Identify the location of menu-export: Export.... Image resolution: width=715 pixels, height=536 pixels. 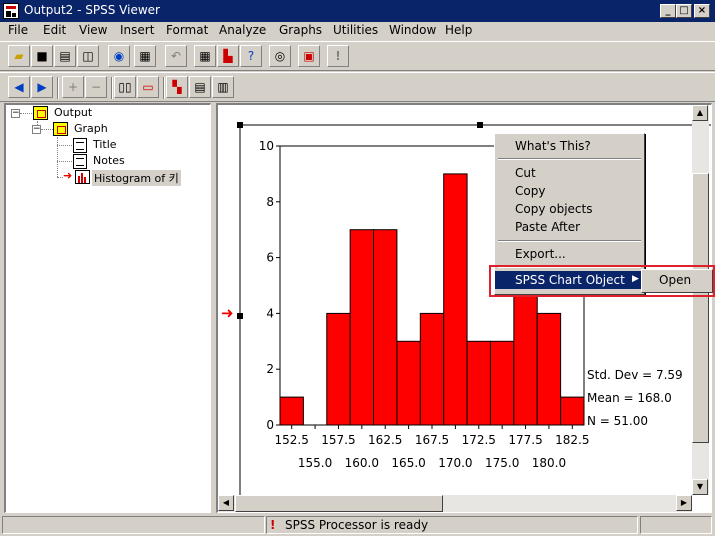
(569, 254).